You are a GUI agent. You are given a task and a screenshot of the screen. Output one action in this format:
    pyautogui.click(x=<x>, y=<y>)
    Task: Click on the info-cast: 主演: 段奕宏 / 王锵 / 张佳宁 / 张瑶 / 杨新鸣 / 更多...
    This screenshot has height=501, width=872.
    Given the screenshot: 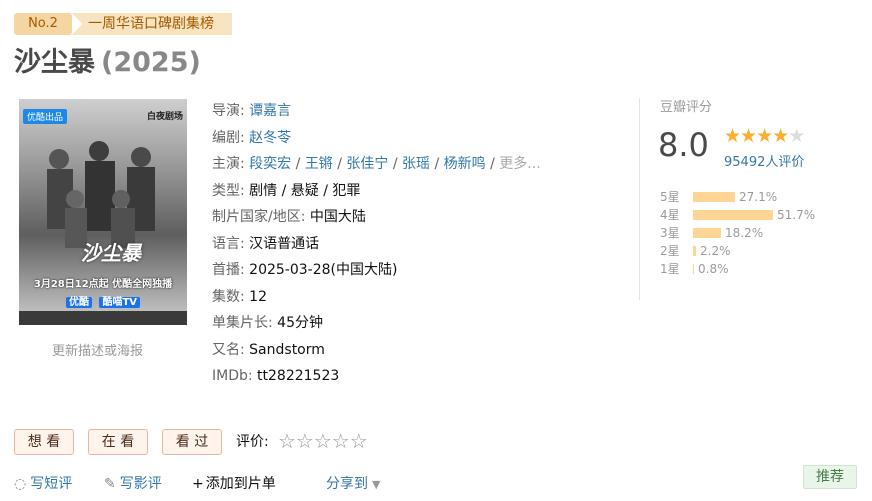 What is the action you would take?
    pyautogui.click(x=376, y=164)
    